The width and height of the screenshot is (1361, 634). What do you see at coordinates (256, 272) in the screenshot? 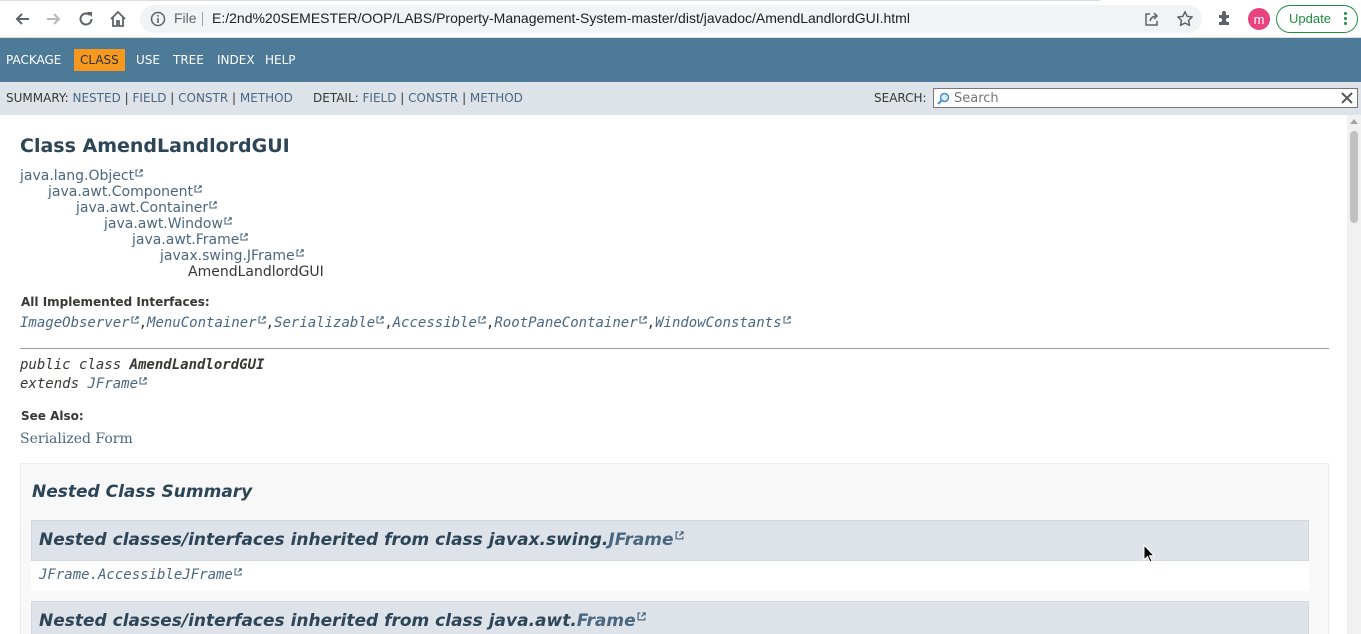
I see `inheritance-current-class: AmendLandlordGUI` at bounding box center [256, 272].